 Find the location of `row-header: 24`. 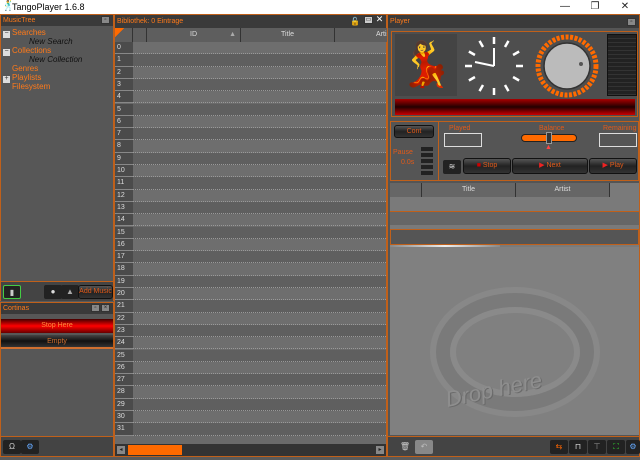

row-header: 24 is located at coordinates (124, 343).